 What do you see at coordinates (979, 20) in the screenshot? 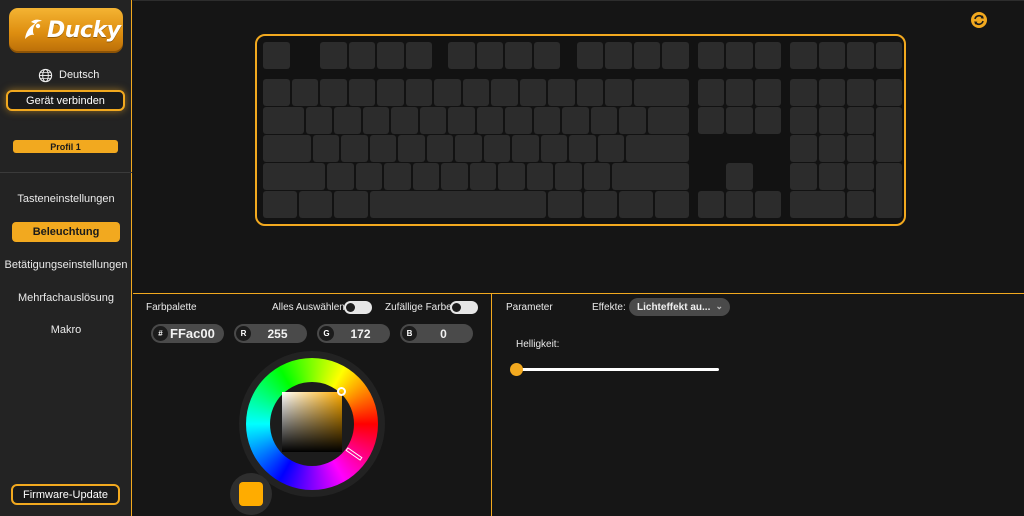
I see `refresh-icon` at bounding box center [979, 20].